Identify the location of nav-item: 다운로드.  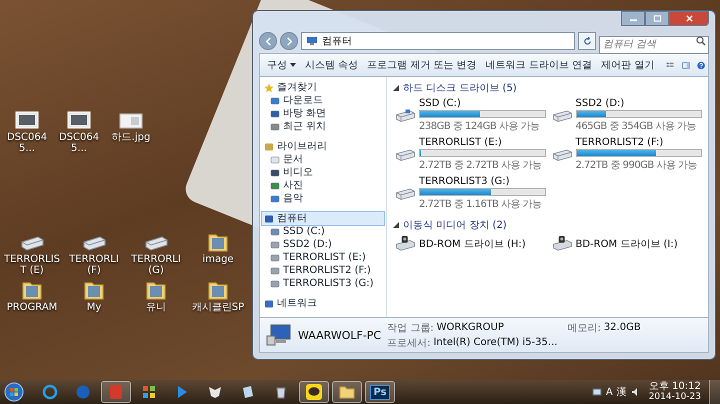
(323, 100).